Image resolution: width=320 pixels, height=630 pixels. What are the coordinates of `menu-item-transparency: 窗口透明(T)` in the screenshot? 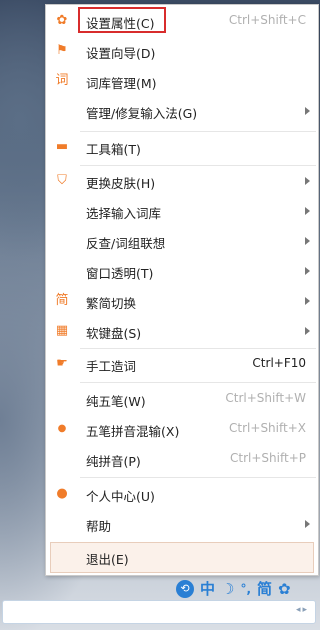 It's located at (182, 271).